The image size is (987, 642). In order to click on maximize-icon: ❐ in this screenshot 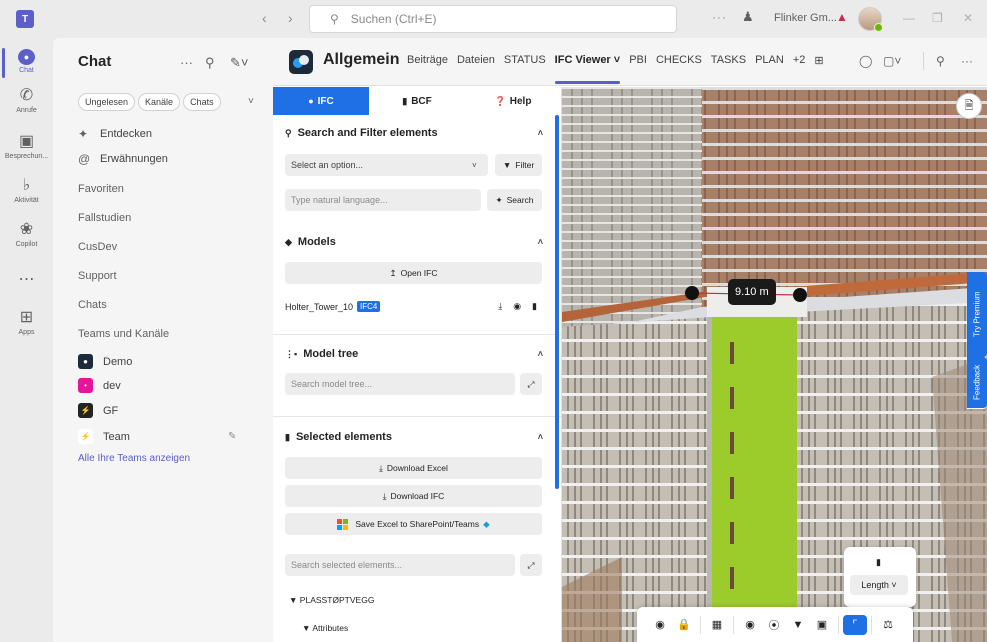, I will do `click(937, 18)`.